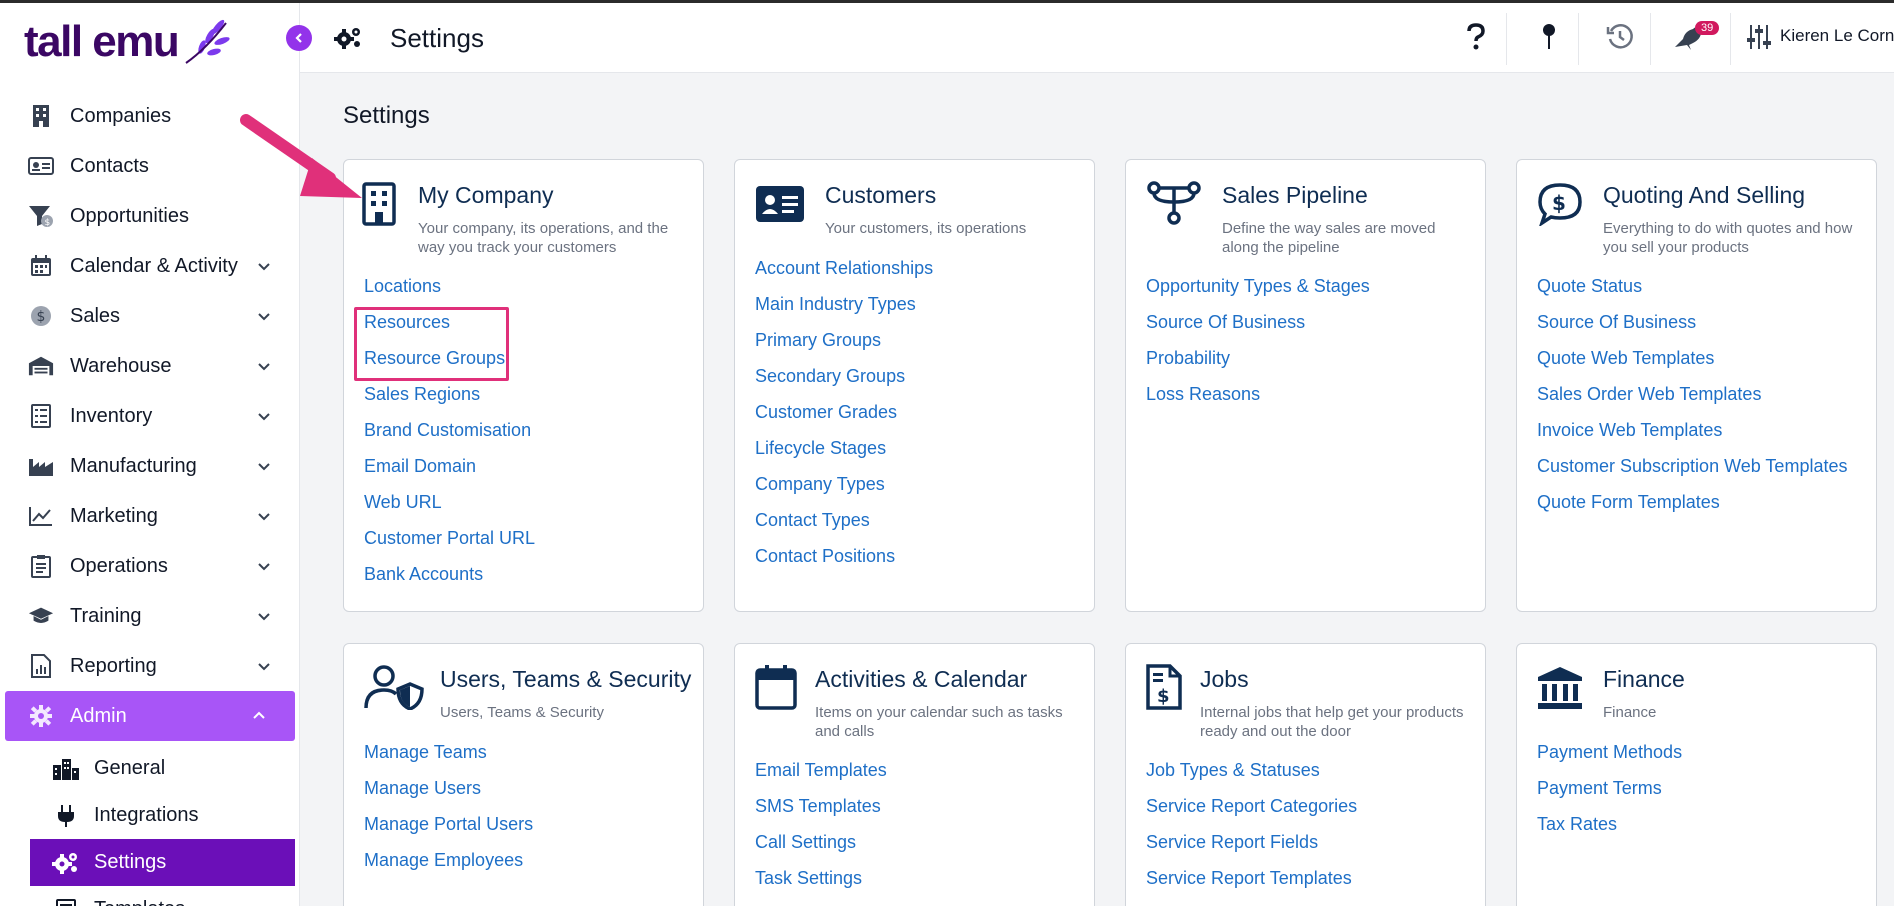 This screenshot has width=1894, height=906. What do you see at coordinates (844, 420) in the screenshot?
I see `link-customer-grades: Customer Grades` at bounding box center [844, 420].